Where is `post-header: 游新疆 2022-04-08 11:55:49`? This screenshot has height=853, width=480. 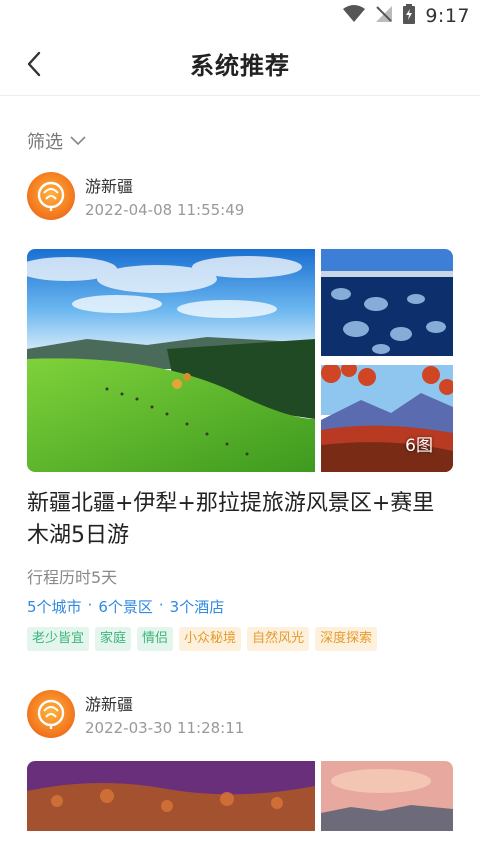 post-header: 游新疆 2022-04-08 11:55:49 is located at coordinates (240, 196).